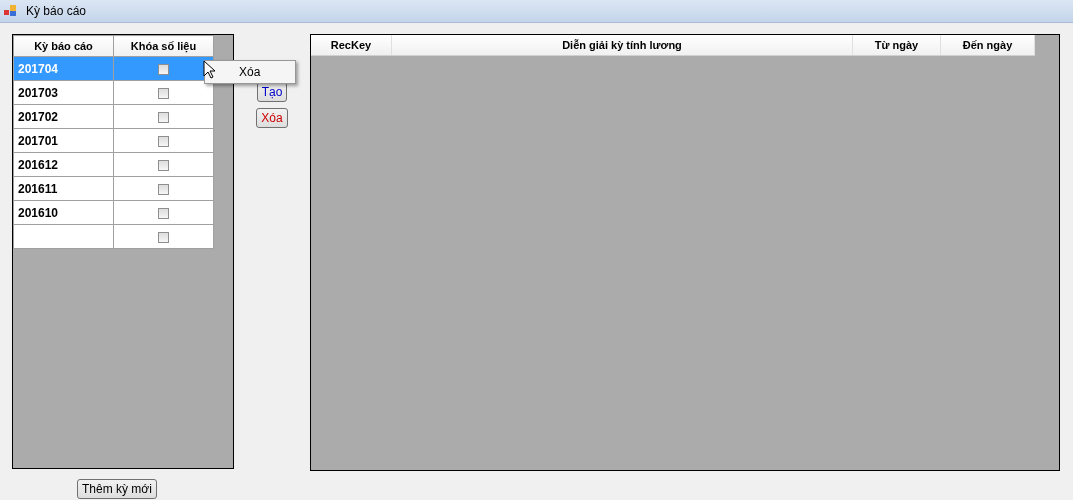 The image size is (1073, 500). Describe the element at coordinates (56, 11) in the screenshot. I see `window-title: Kỳ báo cáo` at that location.